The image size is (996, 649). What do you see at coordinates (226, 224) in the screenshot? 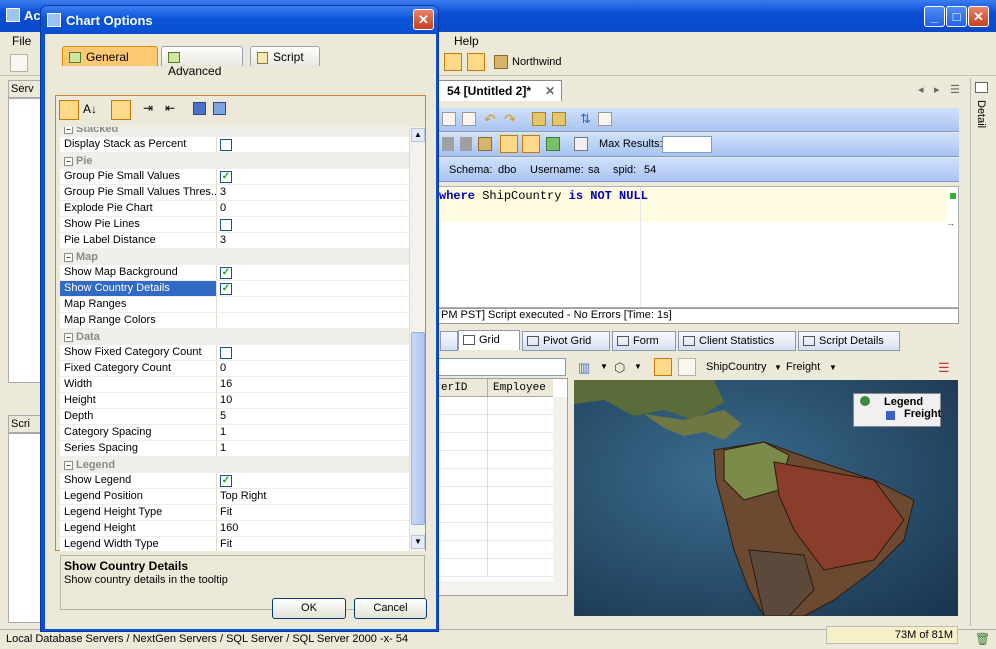
I see `show-pie-lines-checkbox` at bounding box center [226, 224].